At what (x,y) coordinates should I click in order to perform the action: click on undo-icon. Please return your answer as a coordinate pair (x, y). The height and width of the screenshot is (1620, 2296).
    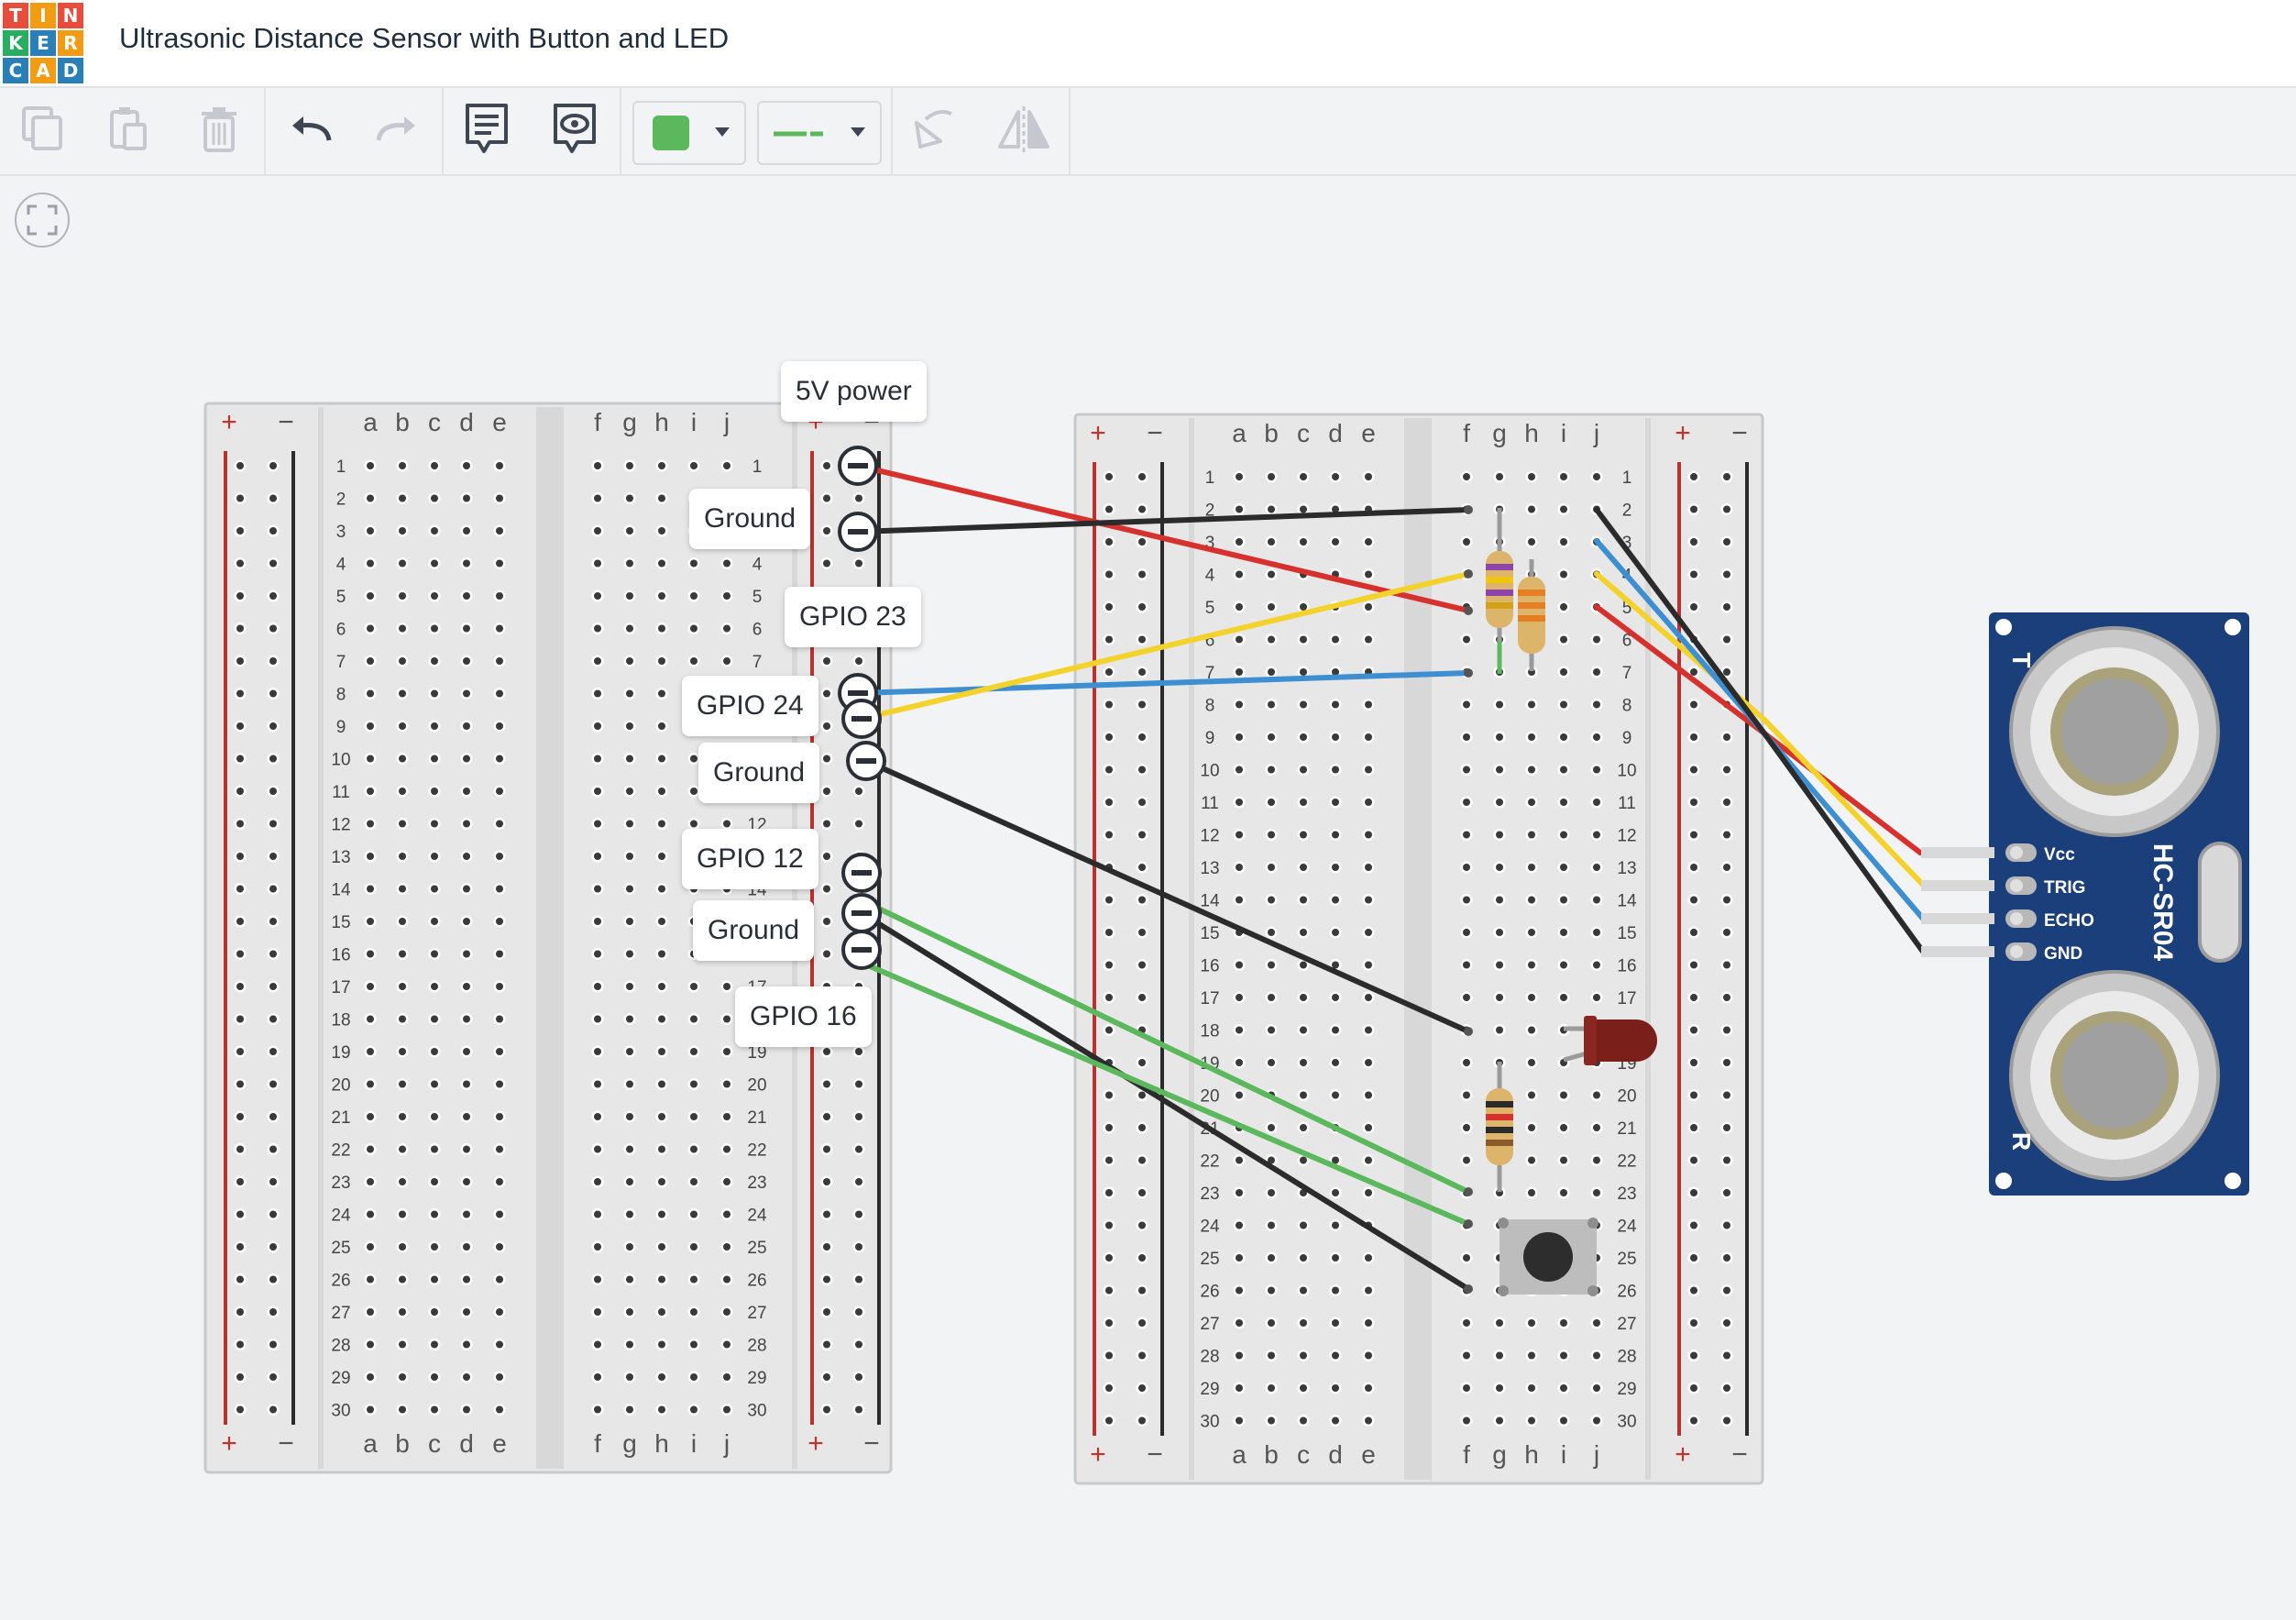
    Looking at the image, I should click on (311, 129).